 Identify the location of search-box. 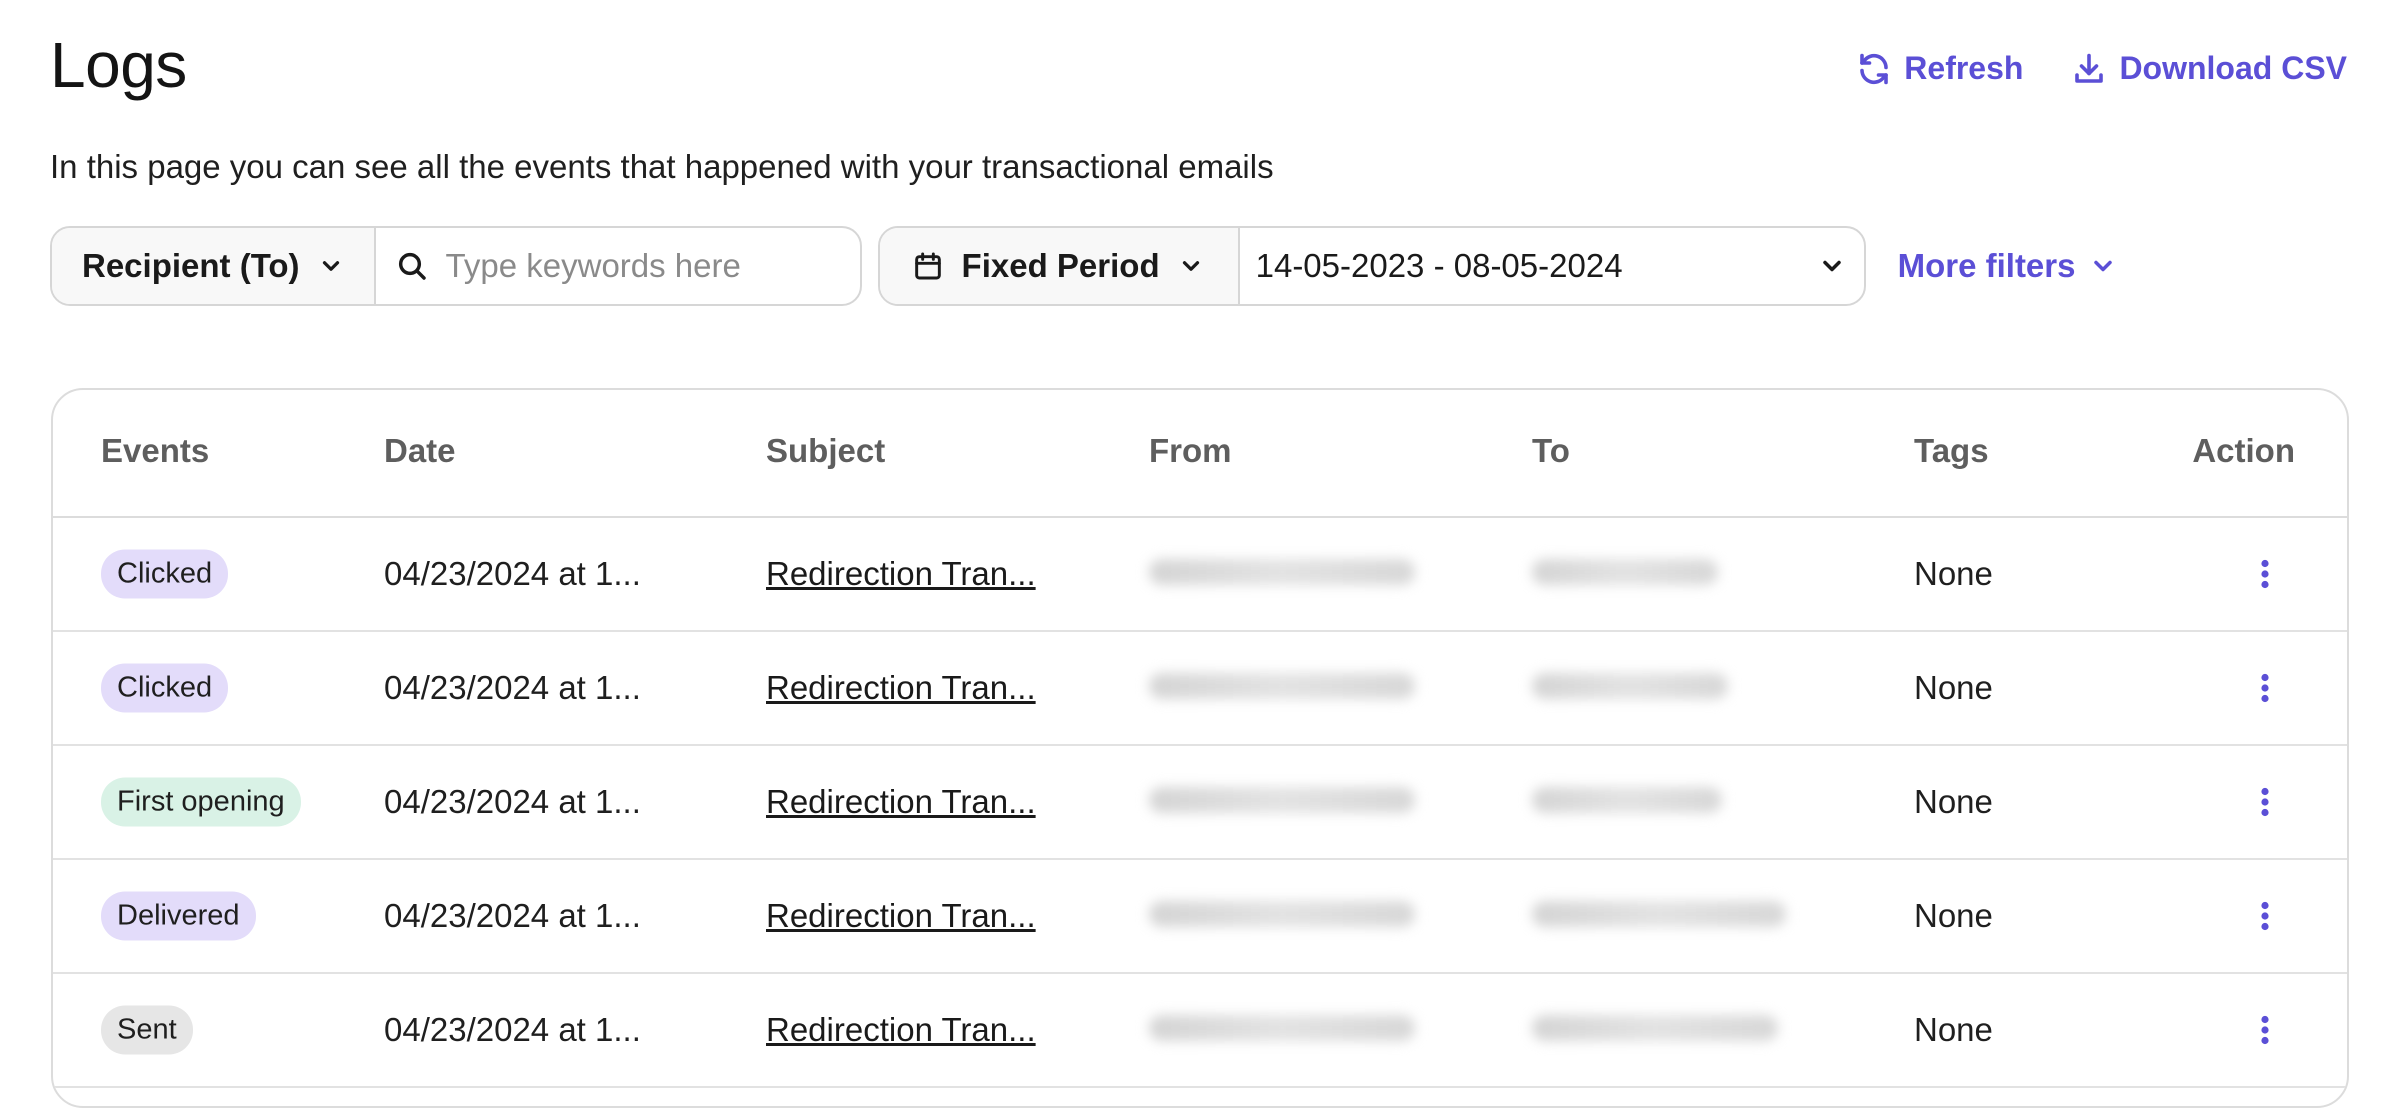
(618, 266).